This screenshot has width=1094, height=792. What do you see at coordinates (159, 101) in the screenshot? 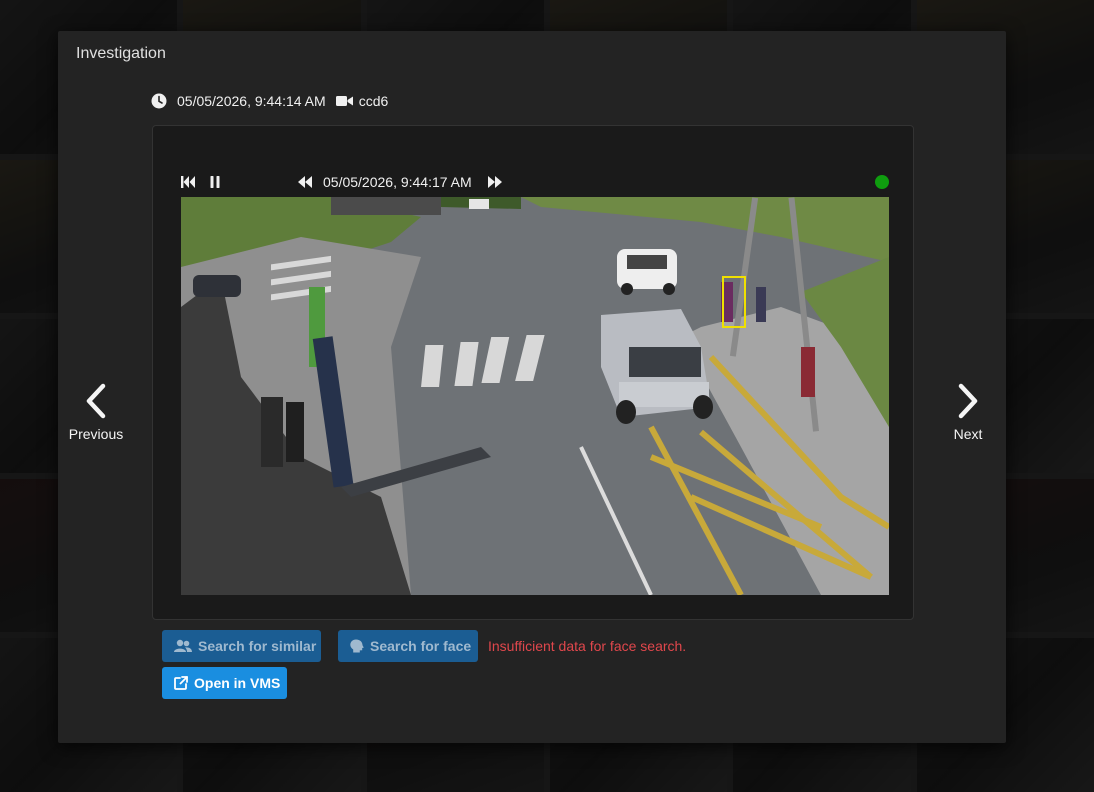
I see `clock-icon` at bounding box center [159, 101].